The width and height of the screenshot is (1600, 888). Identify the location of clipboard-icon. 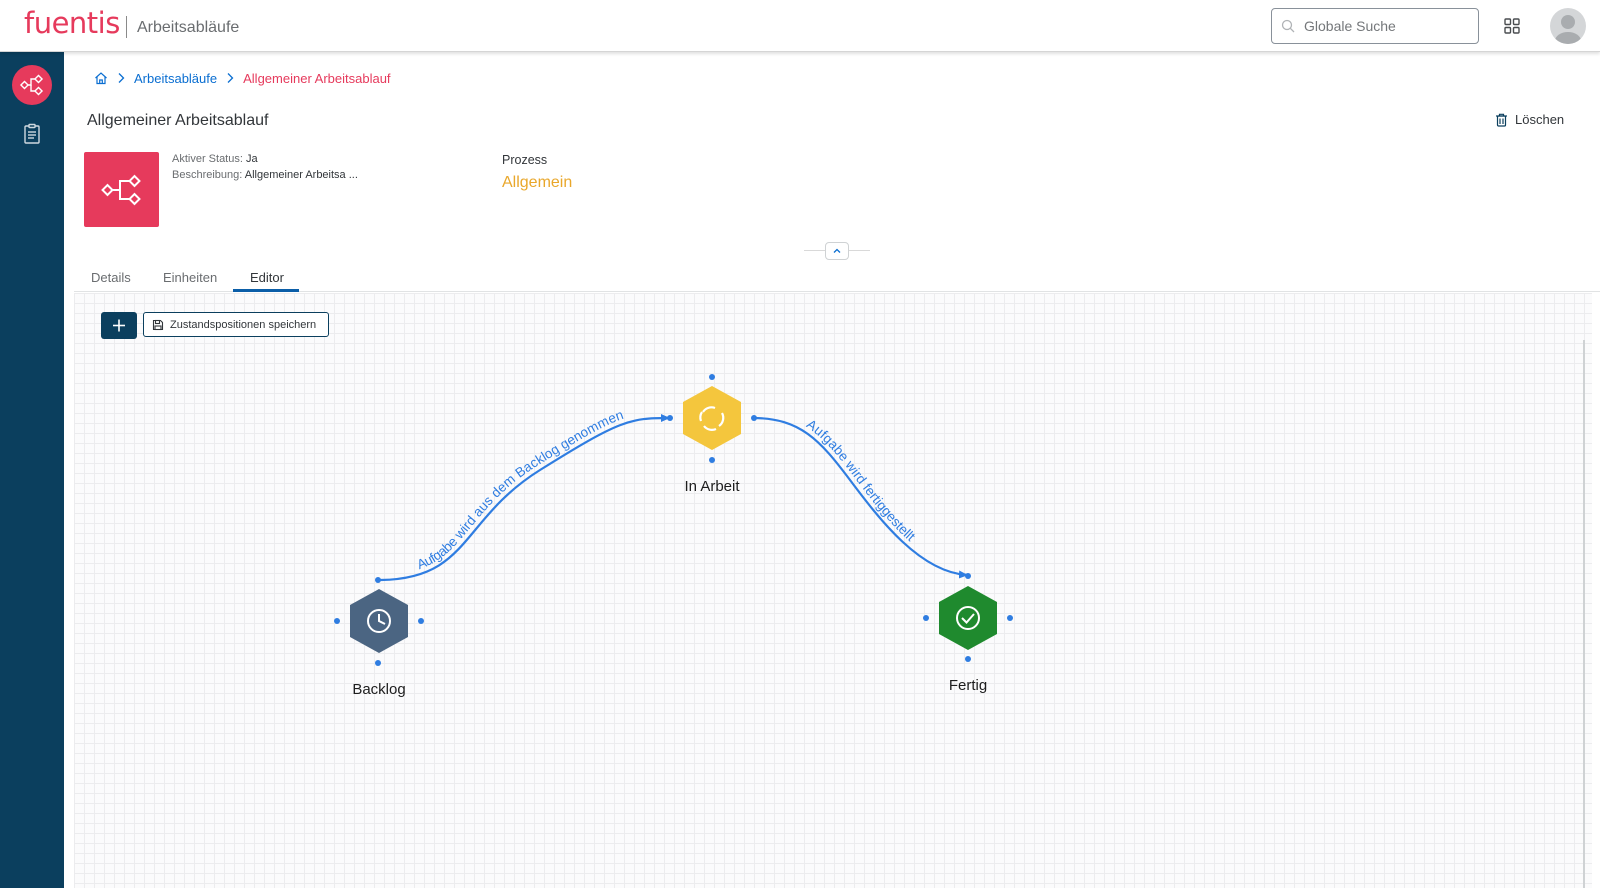
(32, 133).